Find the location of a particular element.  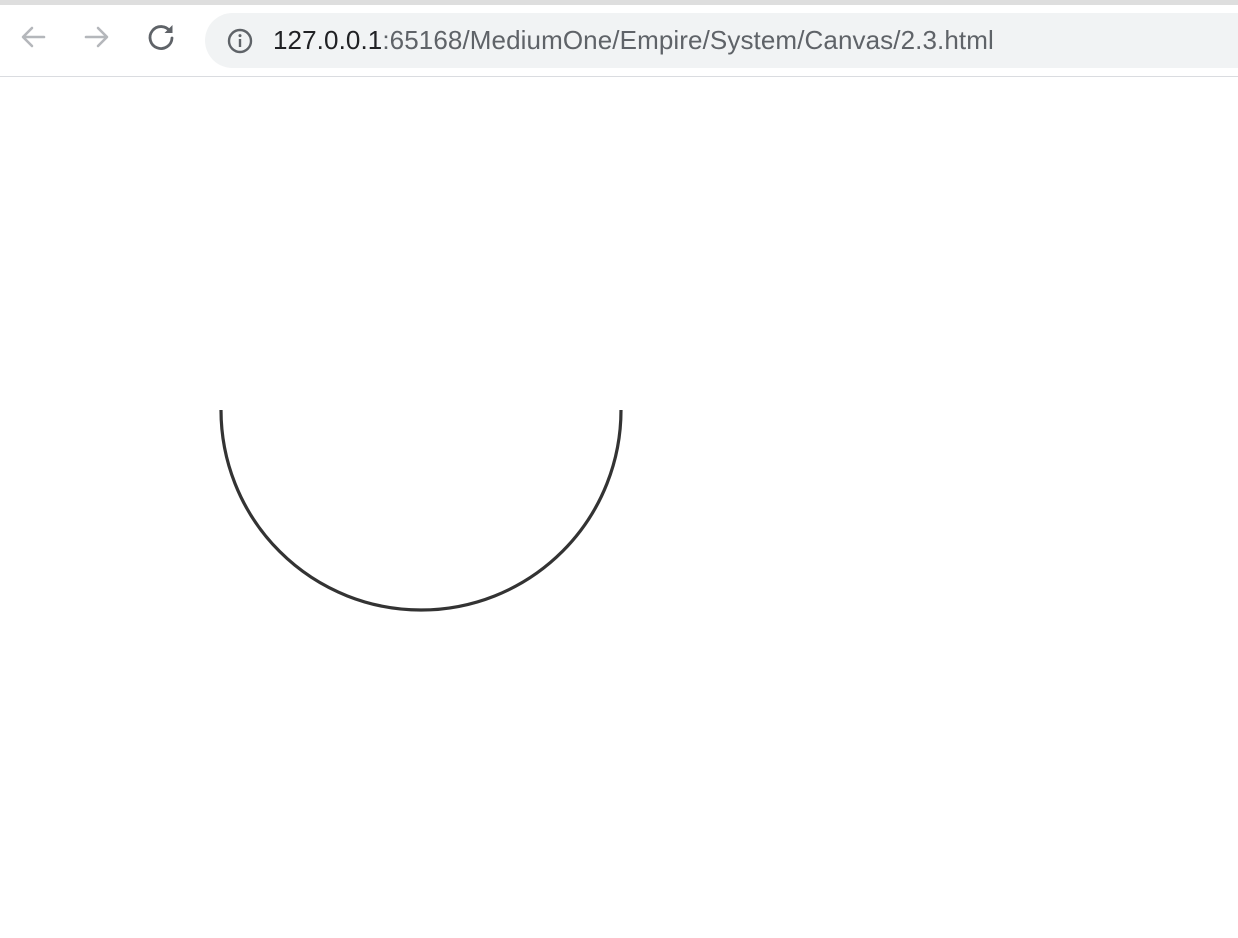

reload-button is located at coordinates (161, 37).